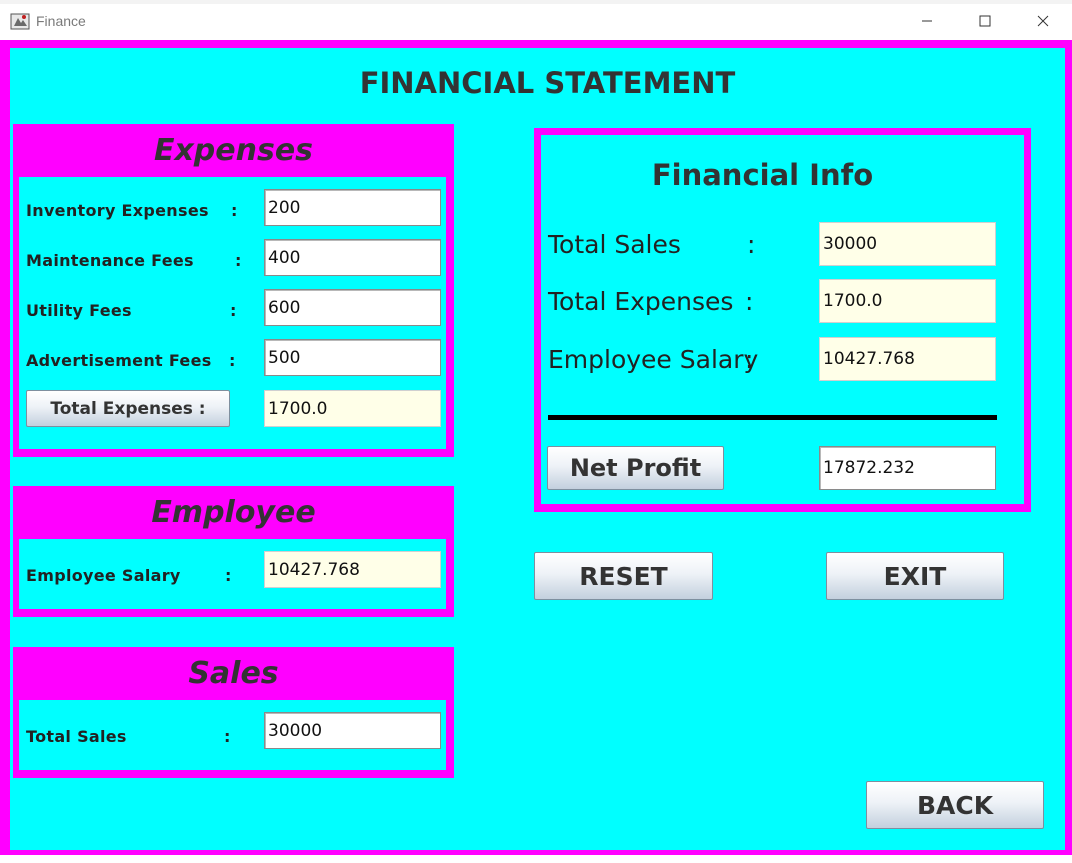  I want to click on maximize-button, so click(985, 21).